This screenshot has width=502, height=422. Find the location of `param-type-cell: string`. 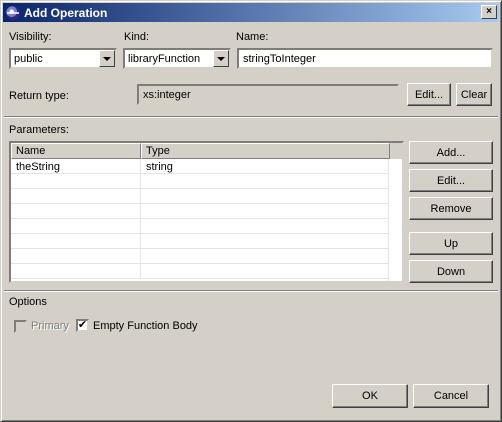

param-type-cell: string is located at coordinates (265, 166).